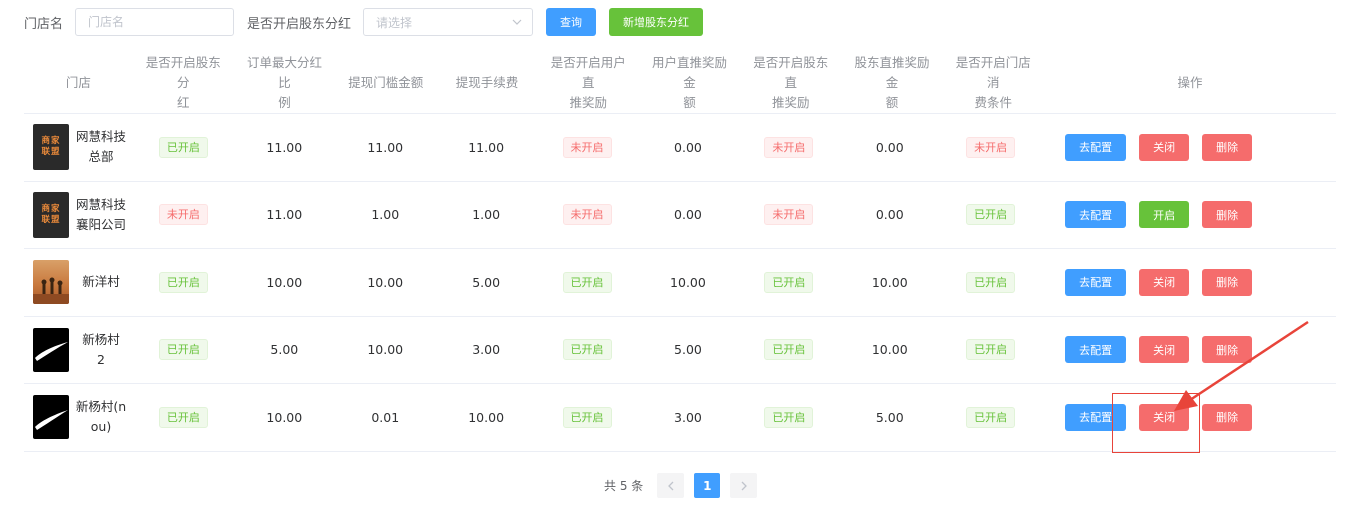 The height and width of the screenshot is (510, 1353). What do you see at coordinates (517, 22) in the screenshot?
I see `chevron-down-icon` at bounding box center [517, 22].